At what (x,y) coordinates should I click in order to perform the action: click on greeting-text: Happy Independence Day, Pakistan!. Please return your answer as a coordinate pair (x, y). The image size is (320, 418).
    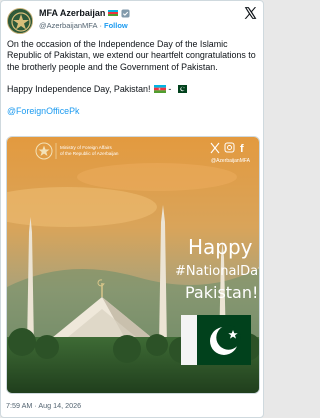
    Looking at the image, I should click on (79, 88).